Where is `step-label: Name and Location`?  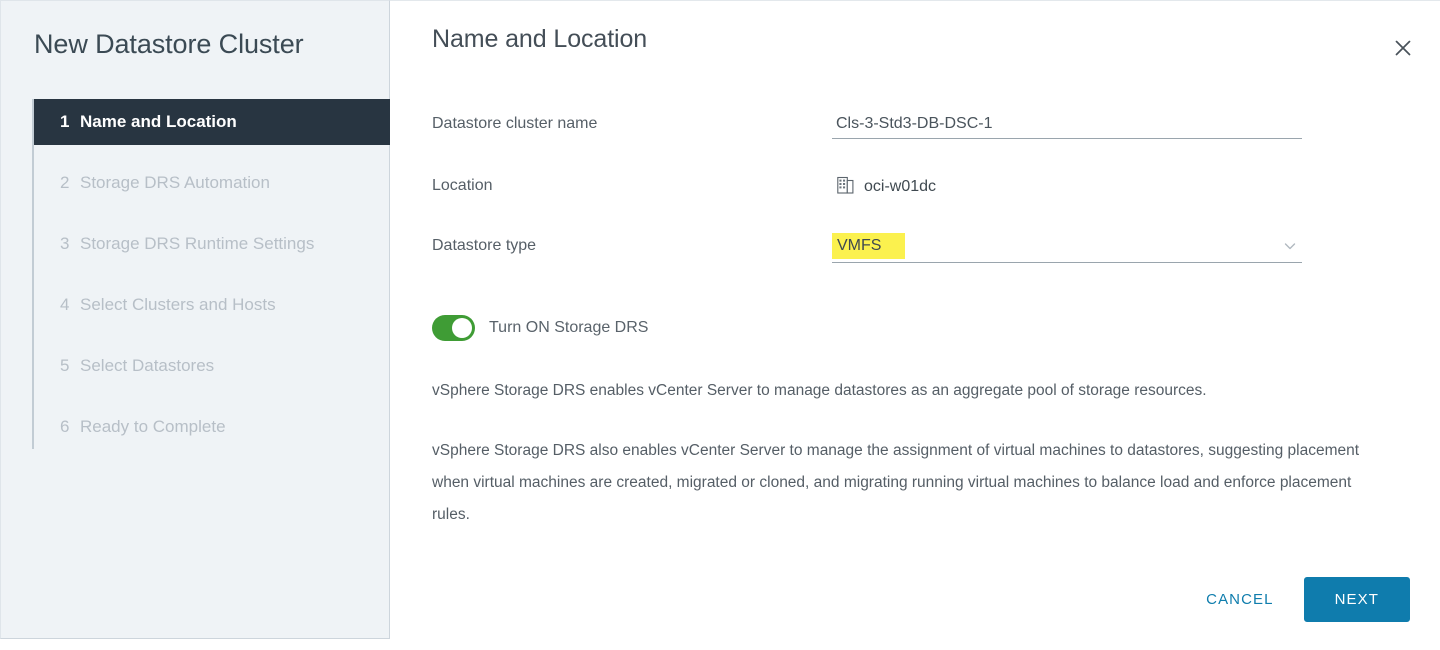
step-label: Name and Location is located at coordinates (158, 121).